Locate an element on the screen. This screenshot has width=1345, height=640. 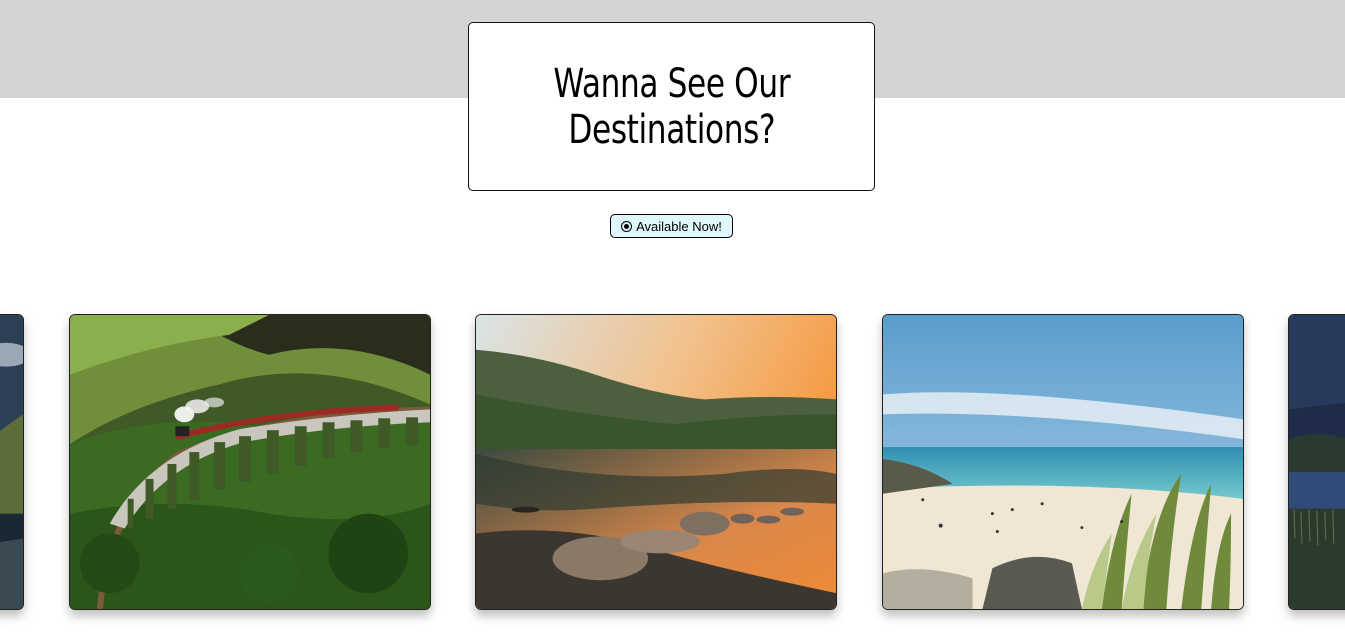
hero-title: Wanna See Our Destinations? is located at coordinates (671, 107).